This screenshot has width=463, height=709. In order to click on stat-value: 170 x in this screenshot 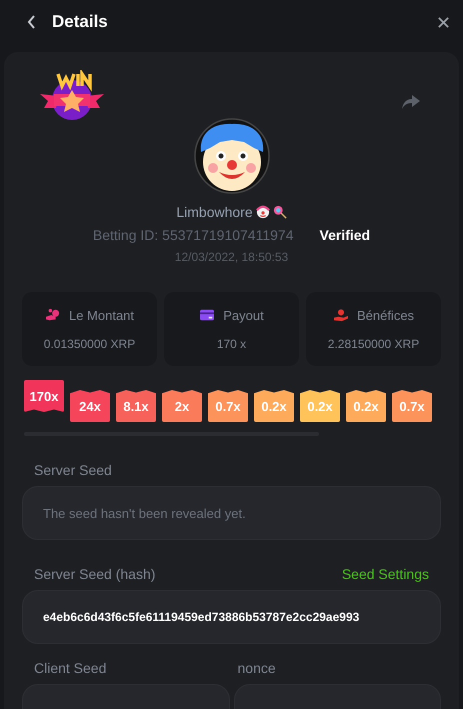, I will do `click(231, 343)`.